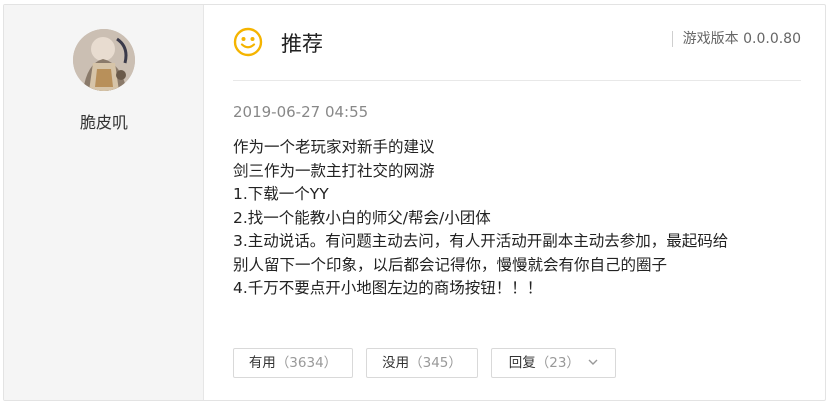  I want to click on review-line: 作为一个老玩家对新手的建议, so click(334, 147).